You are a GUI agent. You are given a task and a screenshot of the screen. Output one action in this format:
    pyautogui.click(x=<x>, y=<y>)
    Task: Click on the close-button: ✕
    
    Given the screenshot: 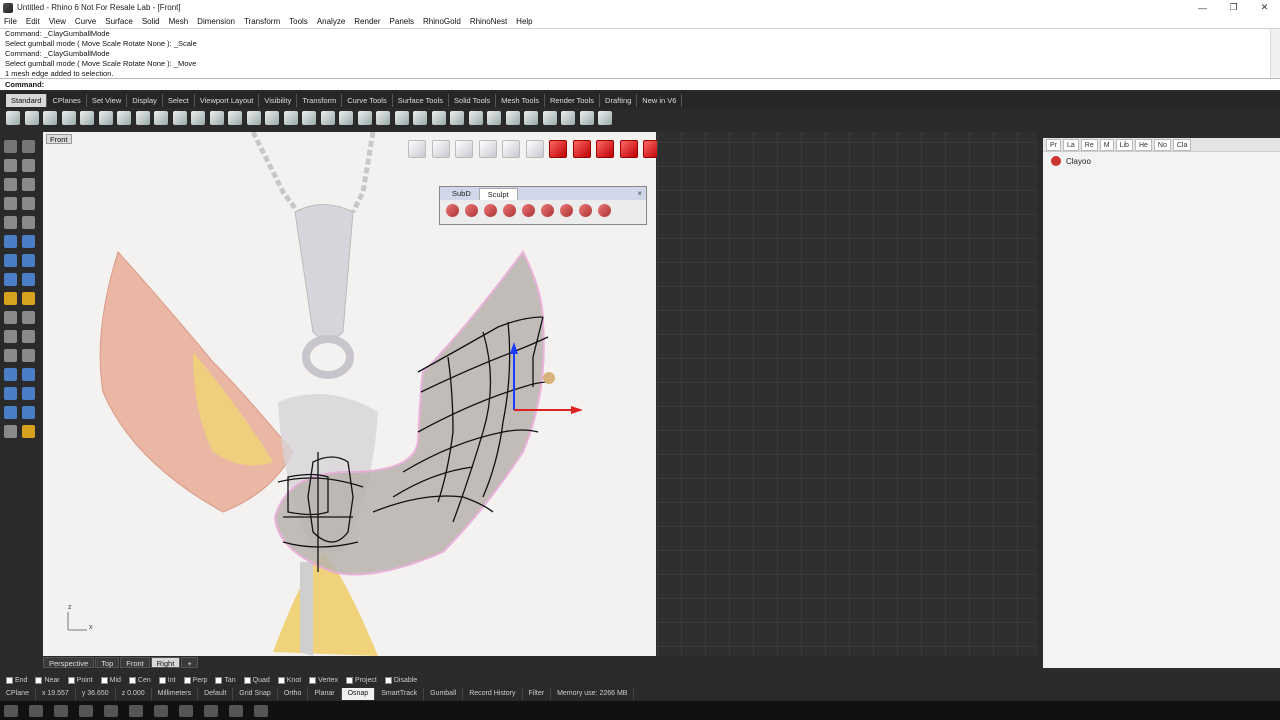 What is the action you would take?
    pyautogui.click(x=1264, y=7)
    